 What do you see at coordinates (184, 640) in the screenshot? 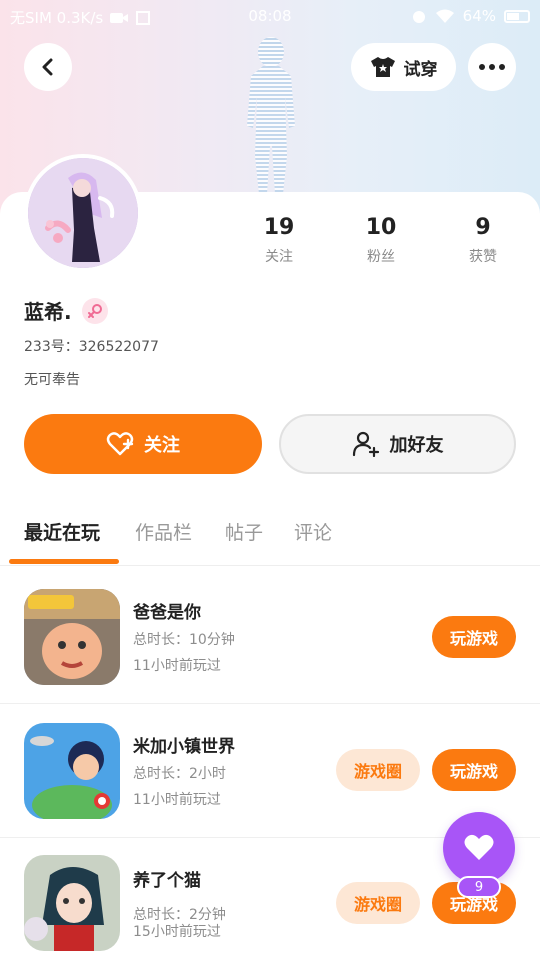
I see `game-duration: 总时长：10分钟` at bounding box center [184, 640].